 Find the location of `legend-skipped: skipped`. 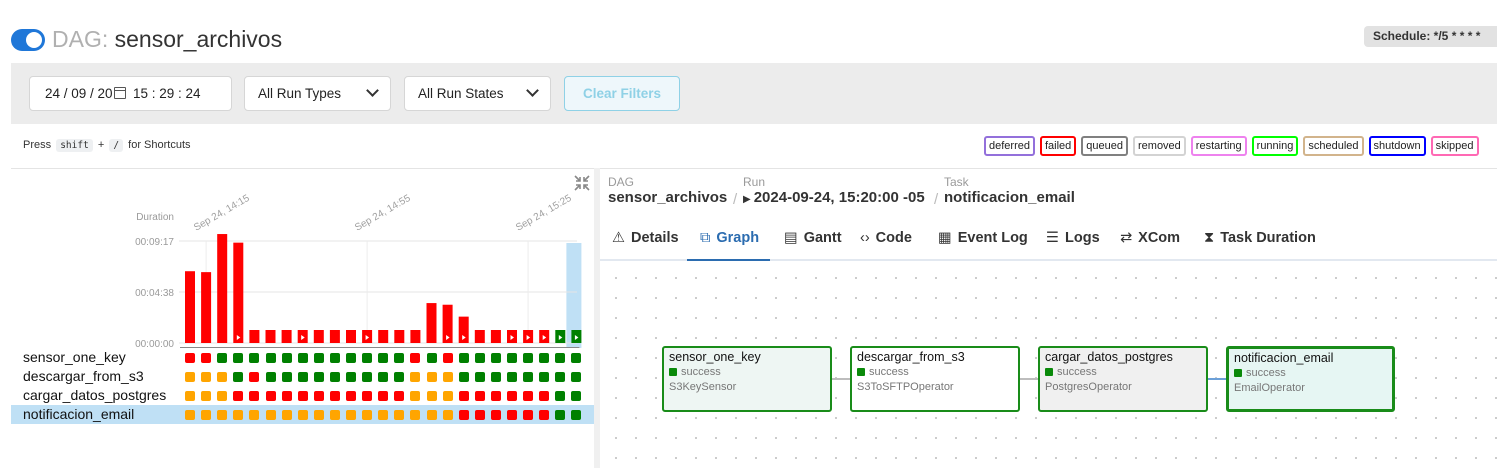

legend-skipped: skipped is located at coordinates (1454, 146).